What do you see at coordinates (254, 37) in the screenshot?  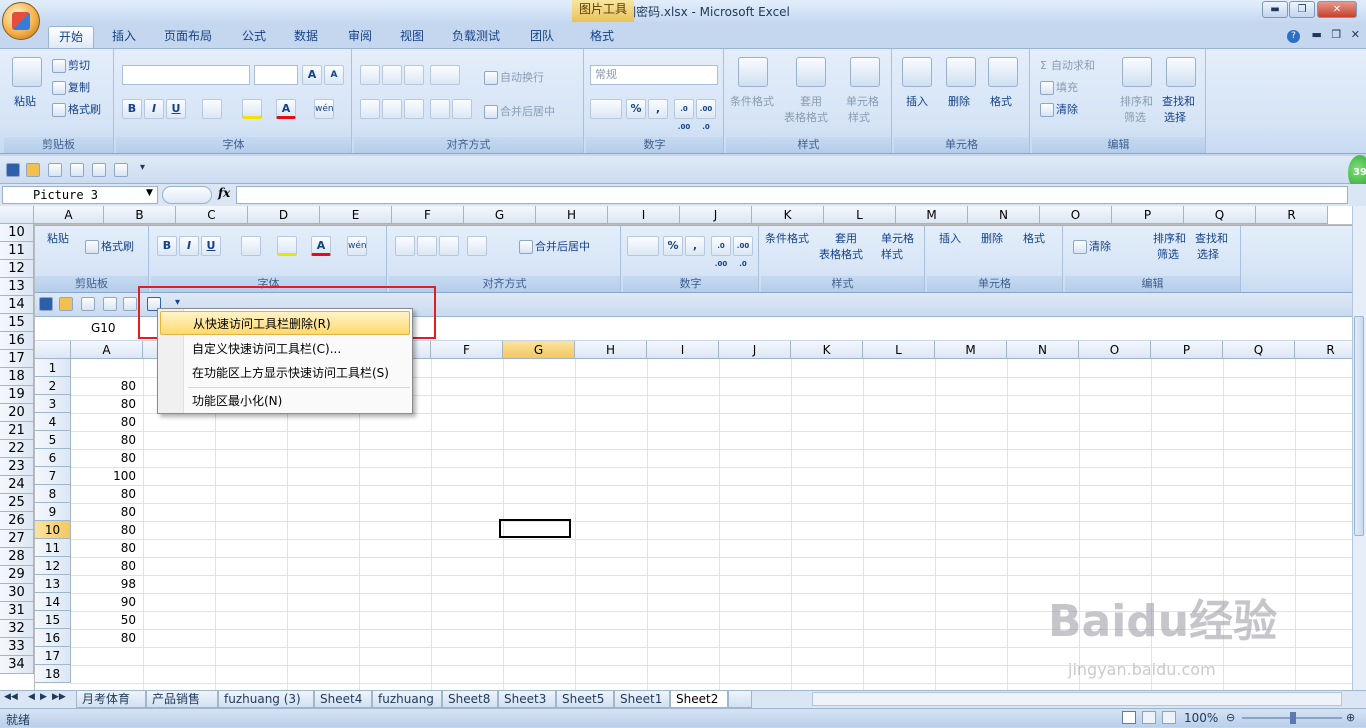 I see `tab-formulas: 公式` at bounding box center [254, 37].